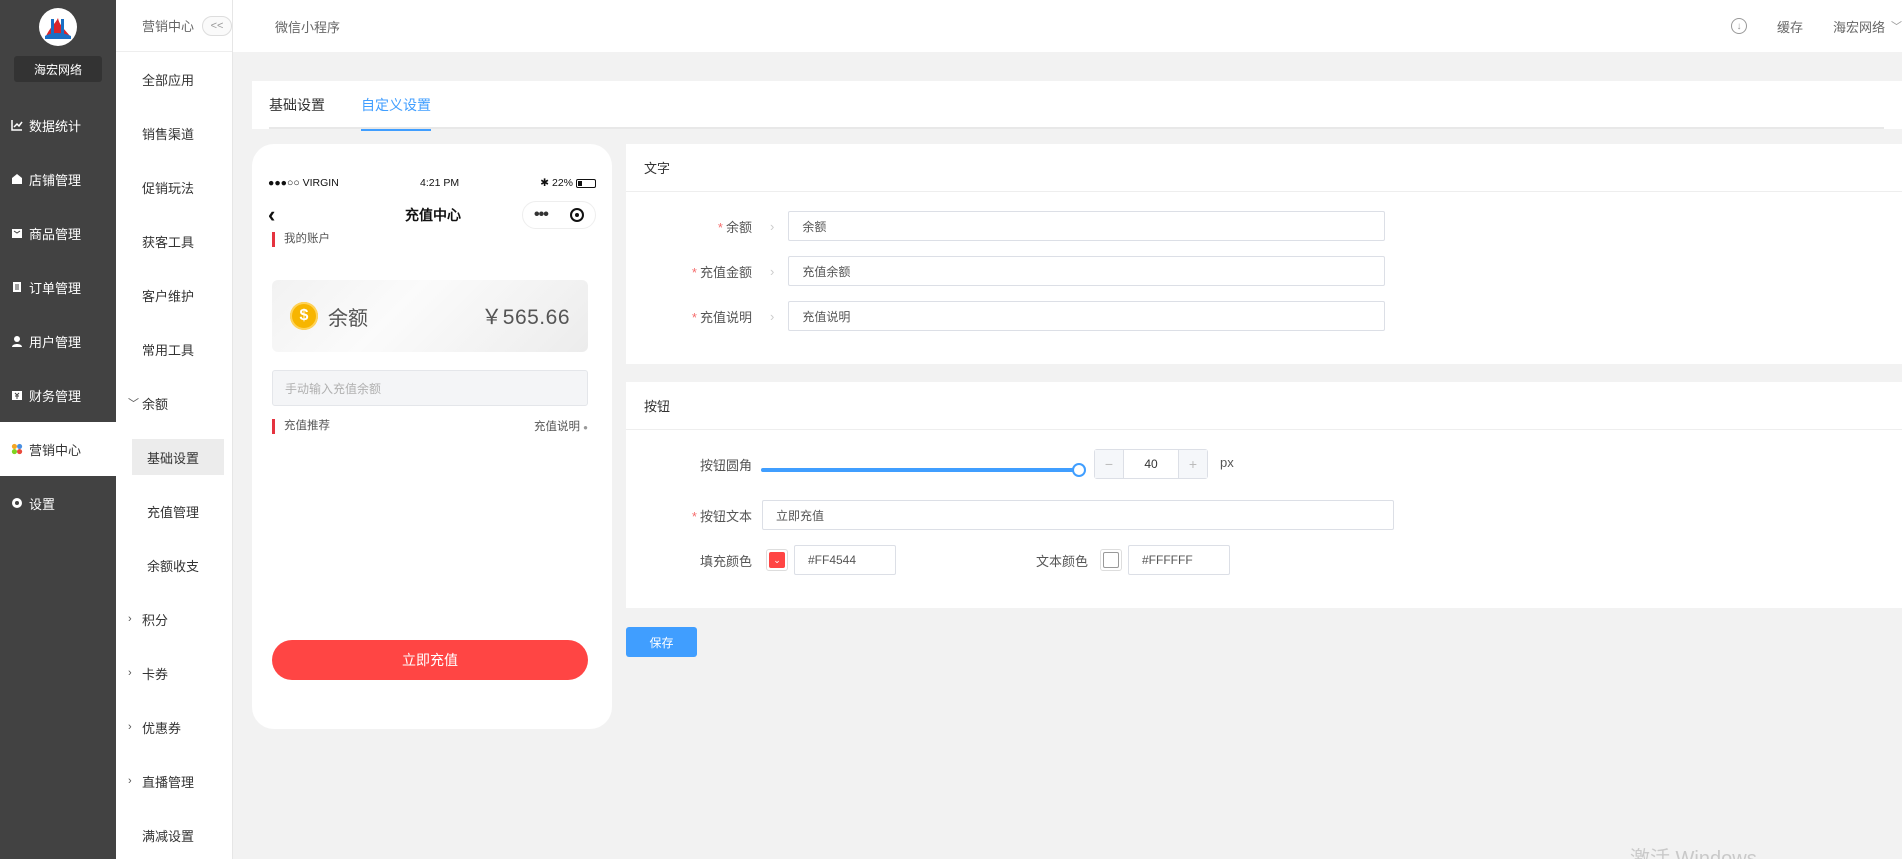  I want to click on goods-icon, so click(17, 233).